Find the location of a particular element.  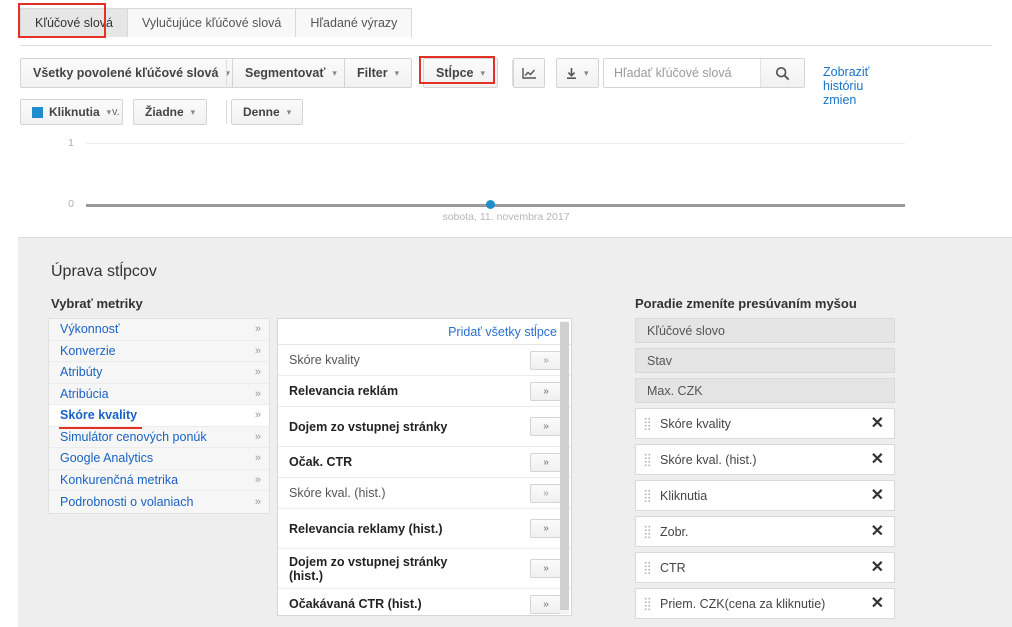

tab-search-terms: Hľadané výrazy is located at coordinates (354, 22).